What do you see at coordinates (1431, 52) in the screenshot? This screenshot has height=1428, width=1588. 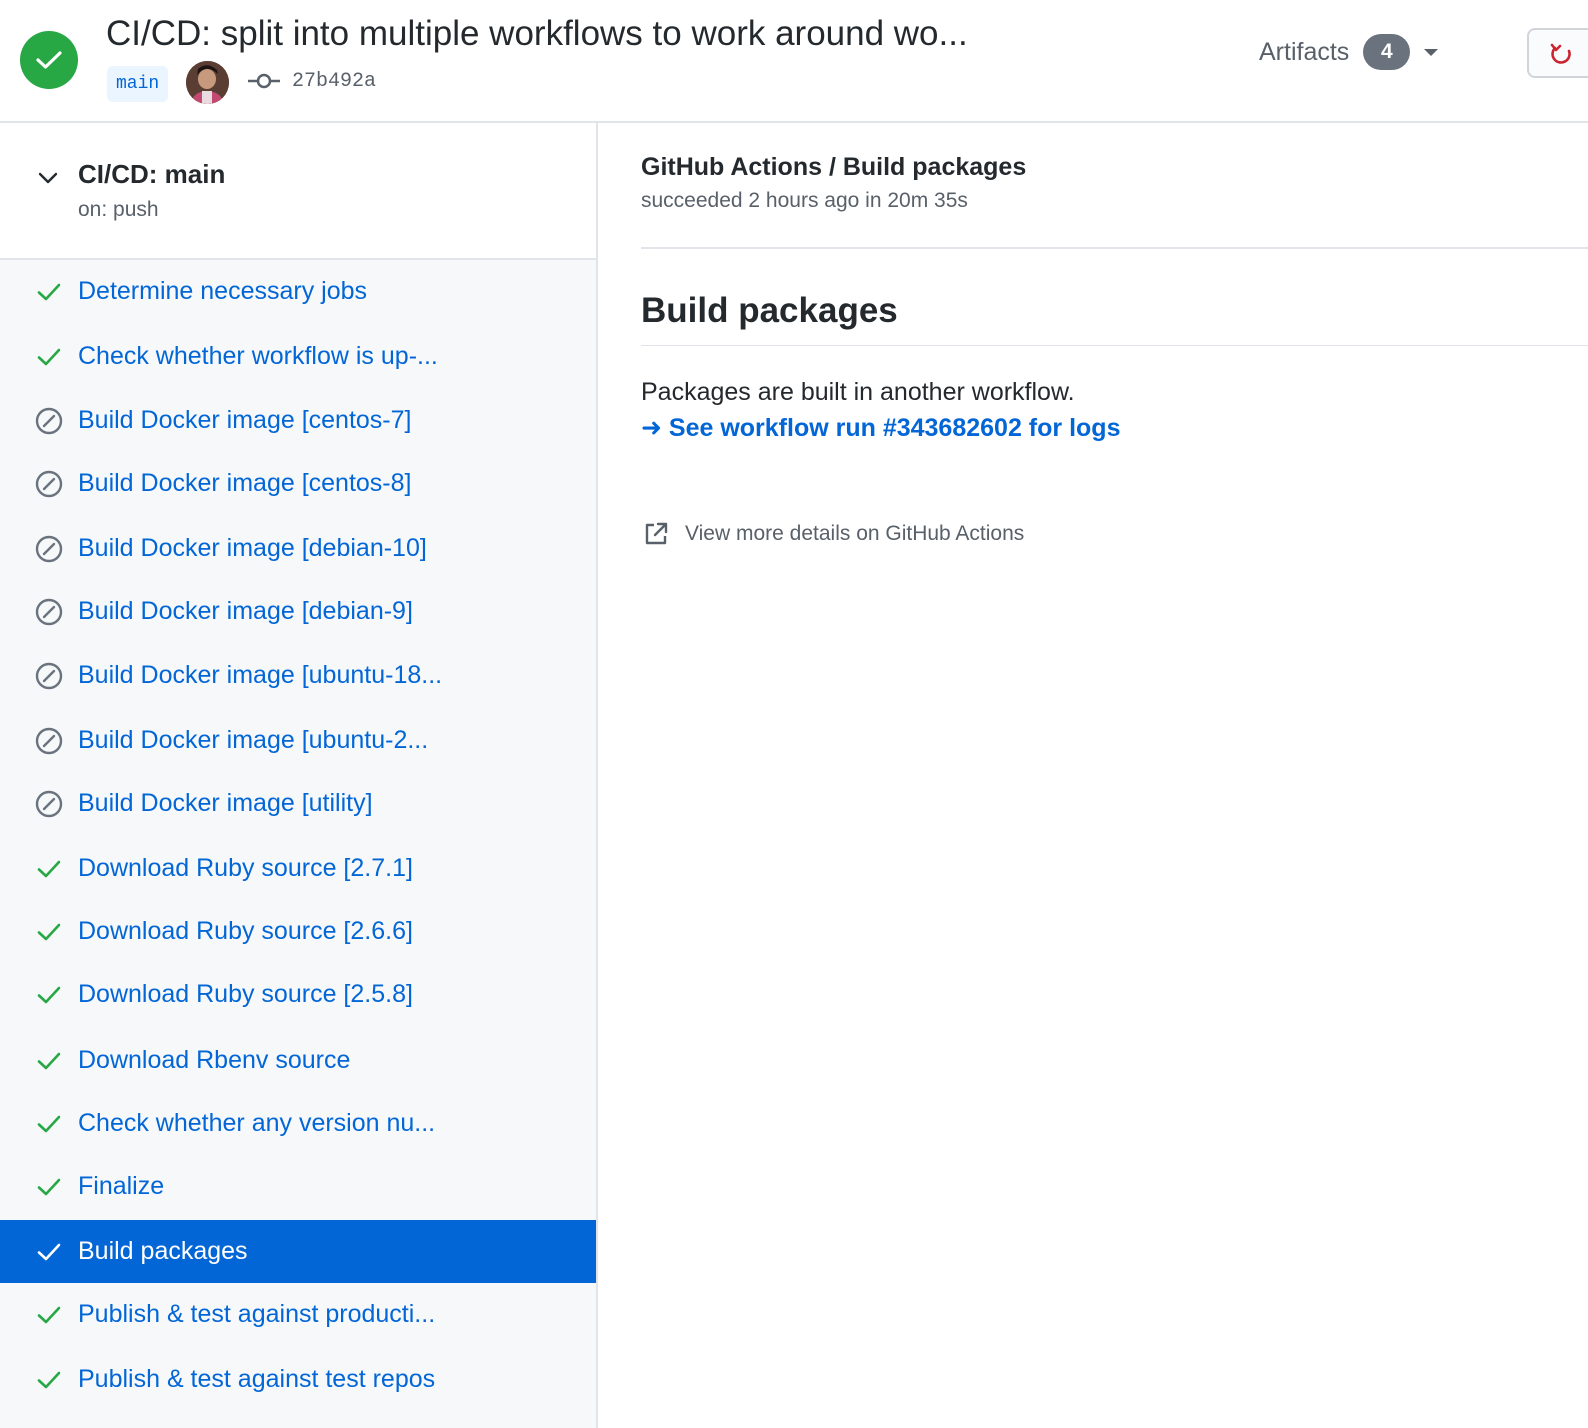 I see `caret-down-icon` at bounding box center [1431, 52].